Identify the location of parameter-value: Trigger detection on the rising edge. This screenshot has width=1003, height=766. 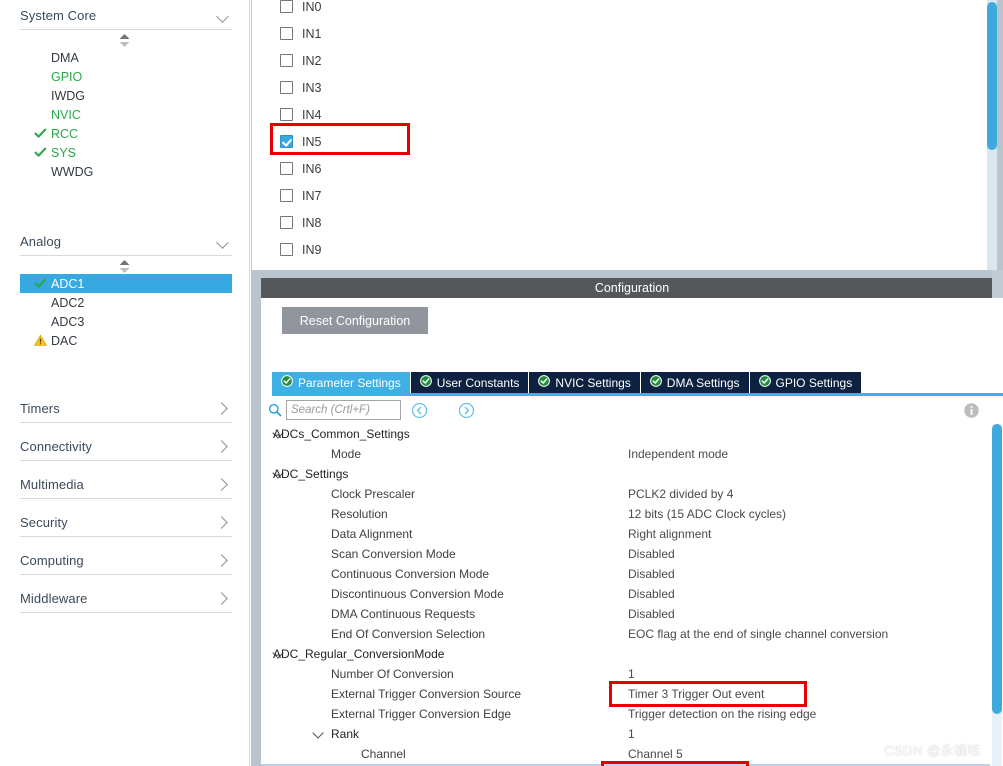
(722, 714).